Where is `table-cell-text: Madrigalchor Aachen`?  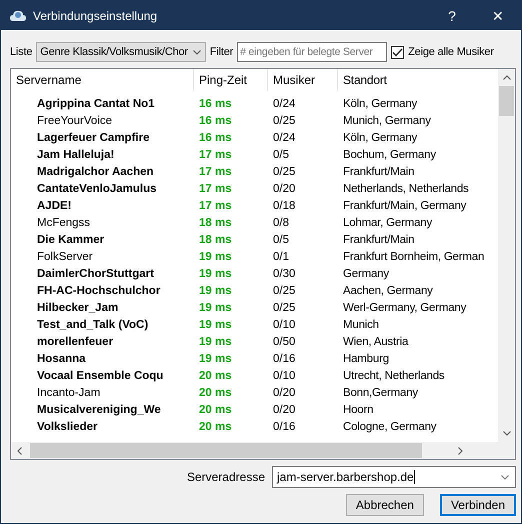
table-cell-text: Madrigalchor Aachen is located at coordinates (95, 172).